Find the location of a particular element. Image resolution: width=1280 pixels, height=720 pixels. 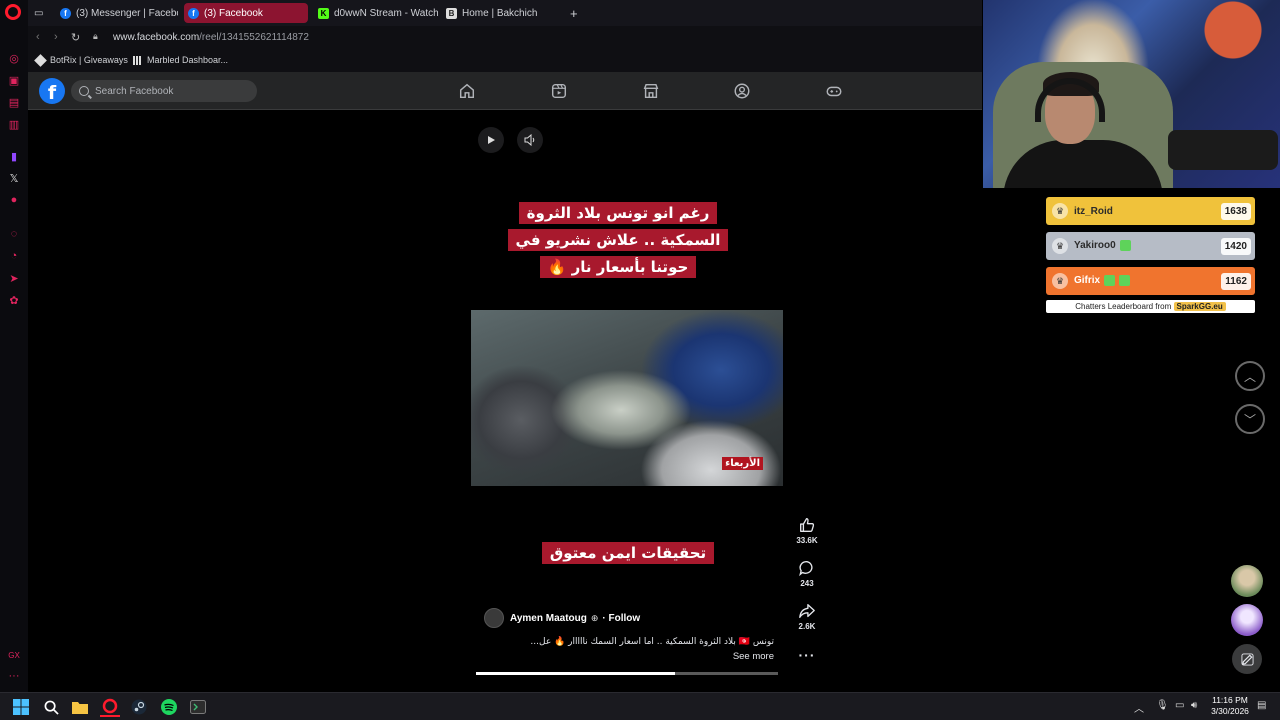

globe-icon: ⊕ is located at coordinates (594, 617).